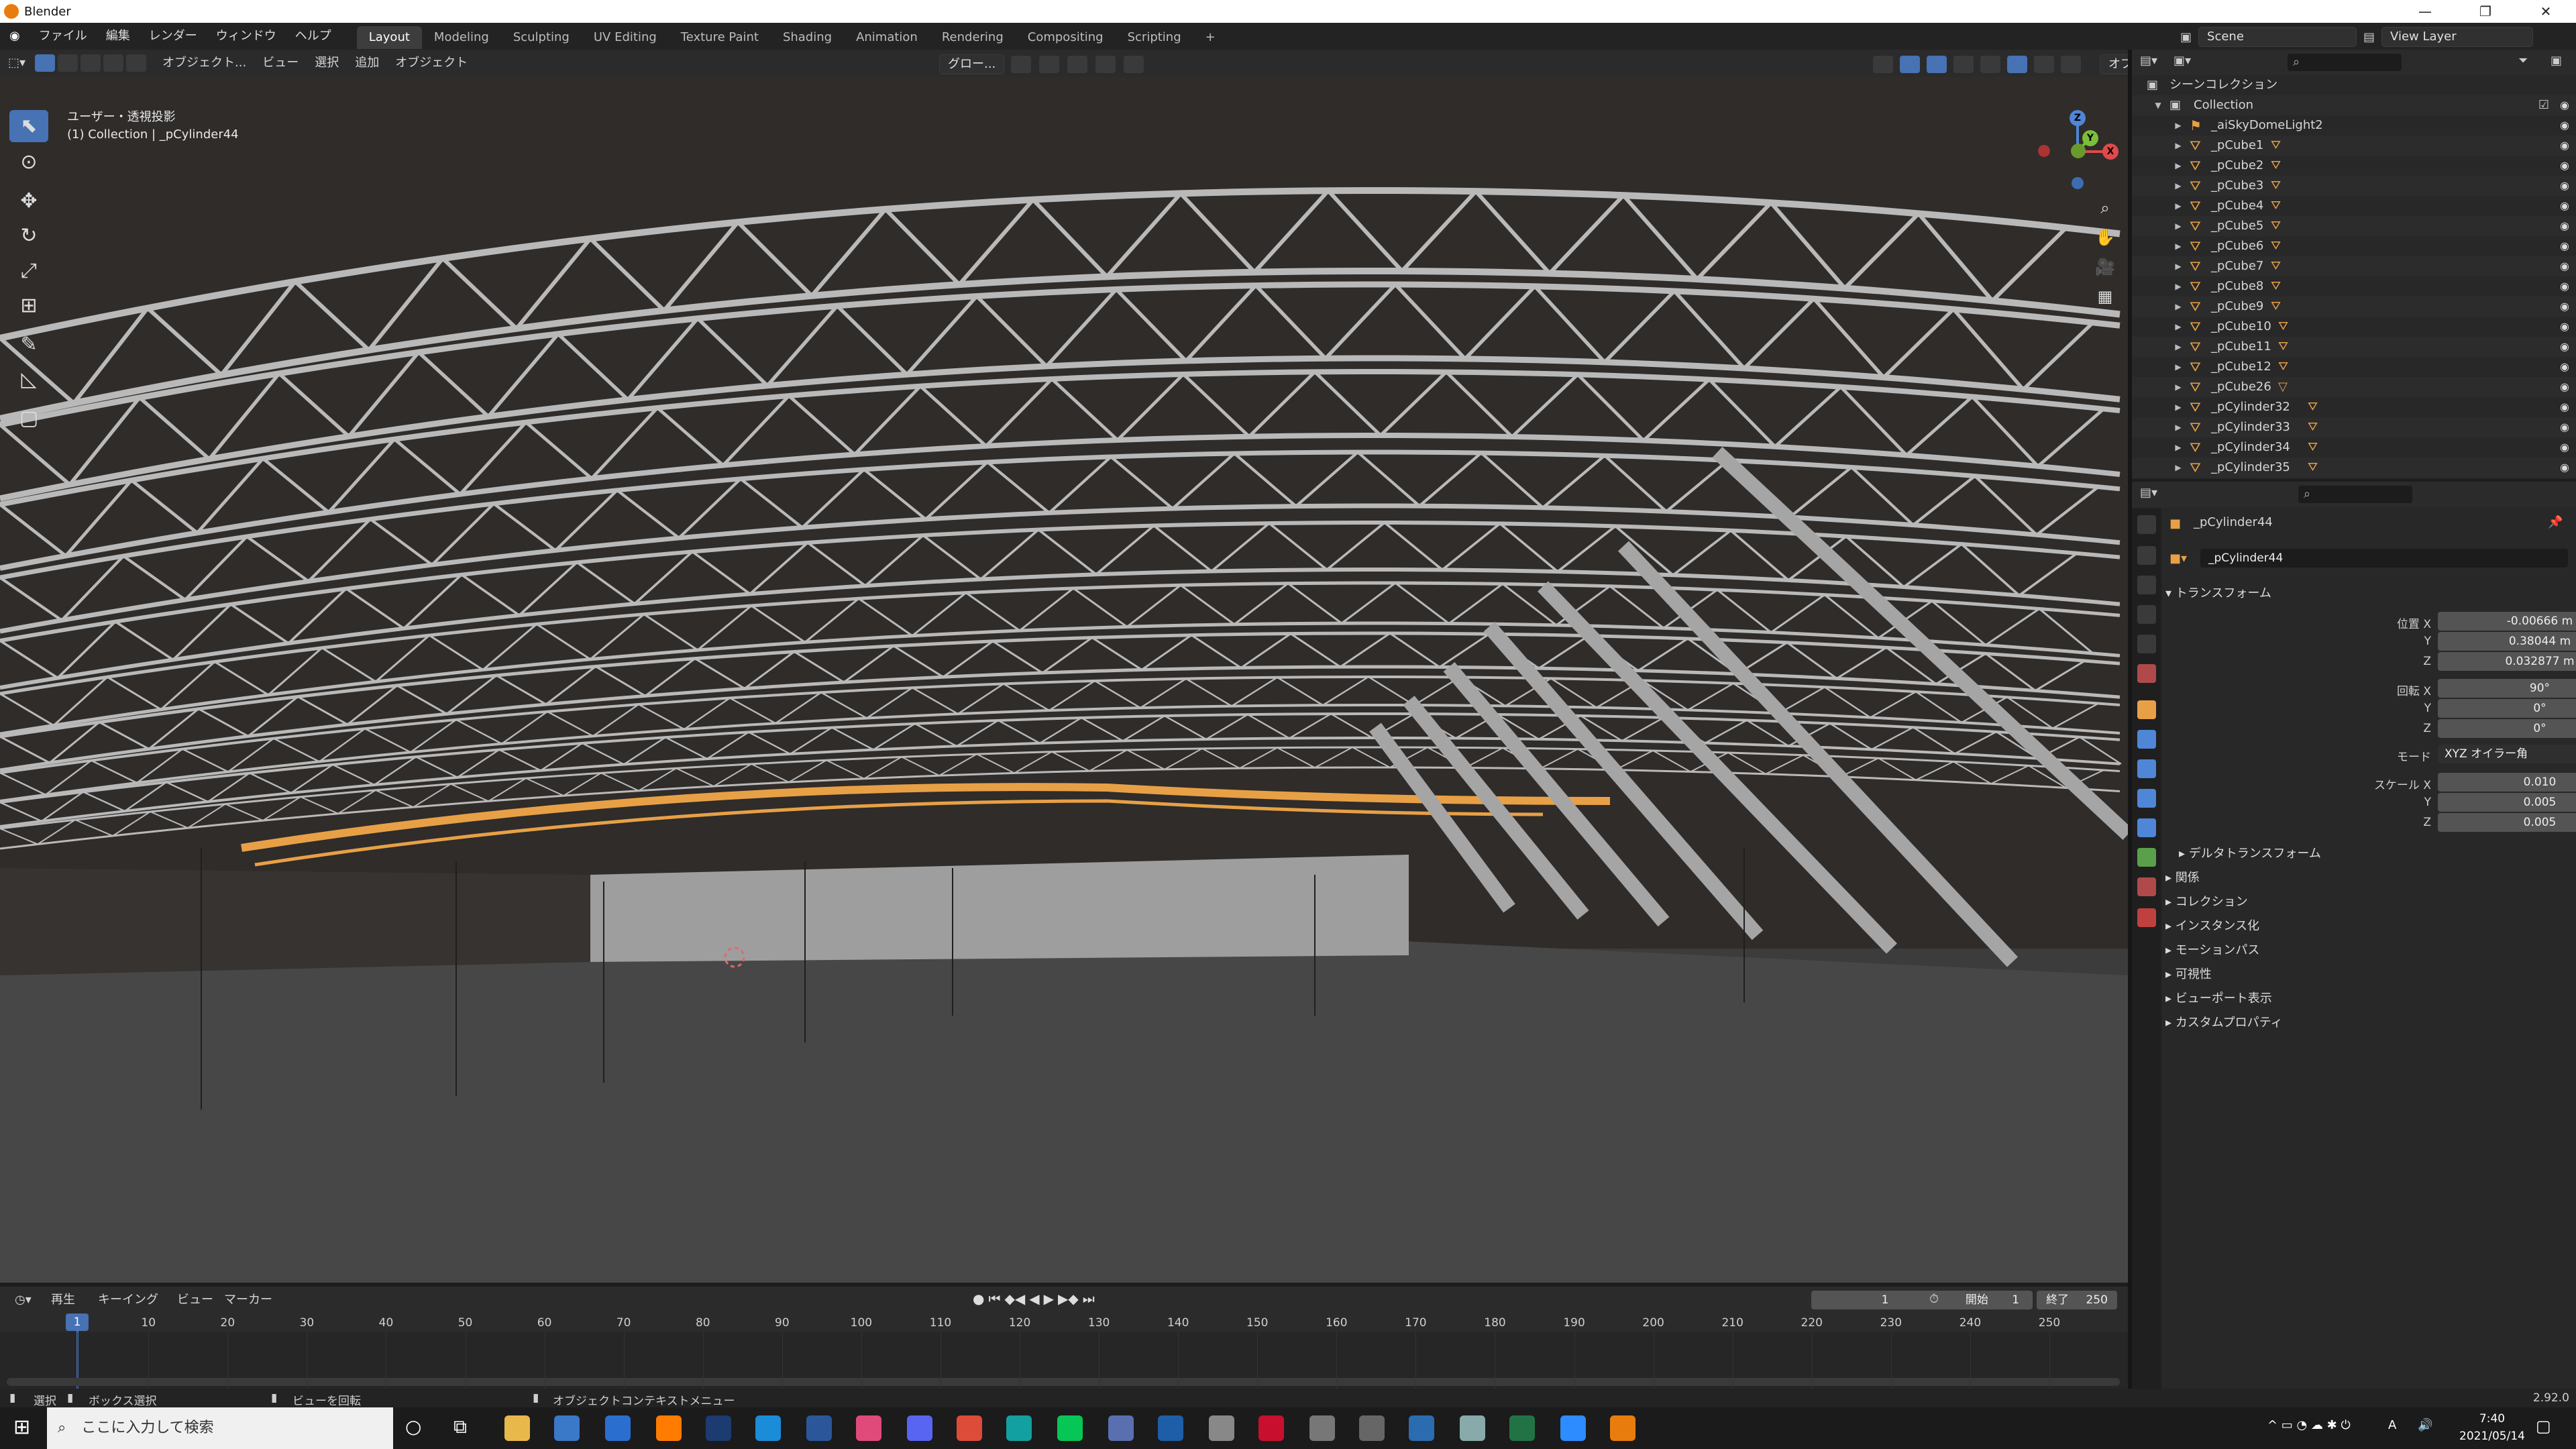  I want to click on scale-tool-icon: ⤢, so click(28, 271).